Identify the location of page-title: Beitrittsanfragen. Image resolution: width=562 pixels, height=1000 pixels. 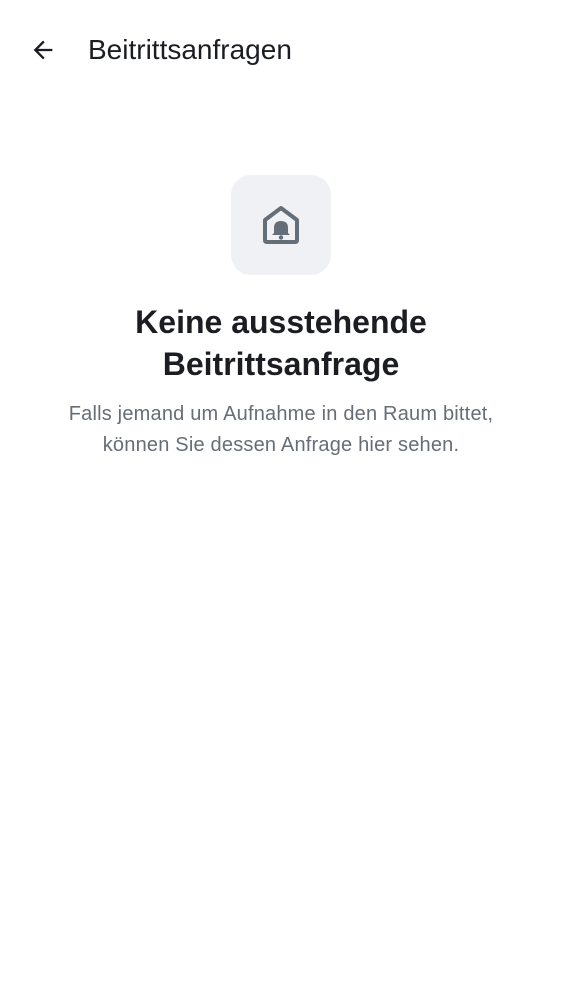
(190, 49).